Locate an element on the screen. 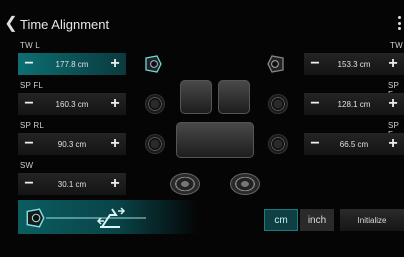 Image resolution: width=404 pixels, height=257 pixels. value-tw-l: 177.8 cm is located at coordinates (72, 64).